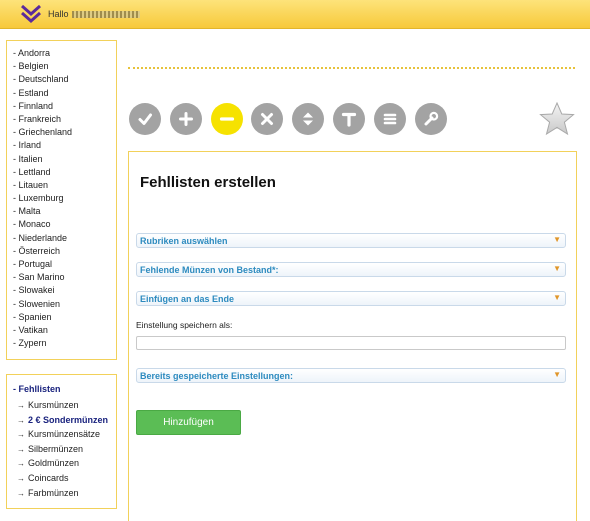  What do you see at coordinates (208, 182) in the screenshot?
I see `page-title: Fehllisten erstellen` at bounding box center [208, 182].